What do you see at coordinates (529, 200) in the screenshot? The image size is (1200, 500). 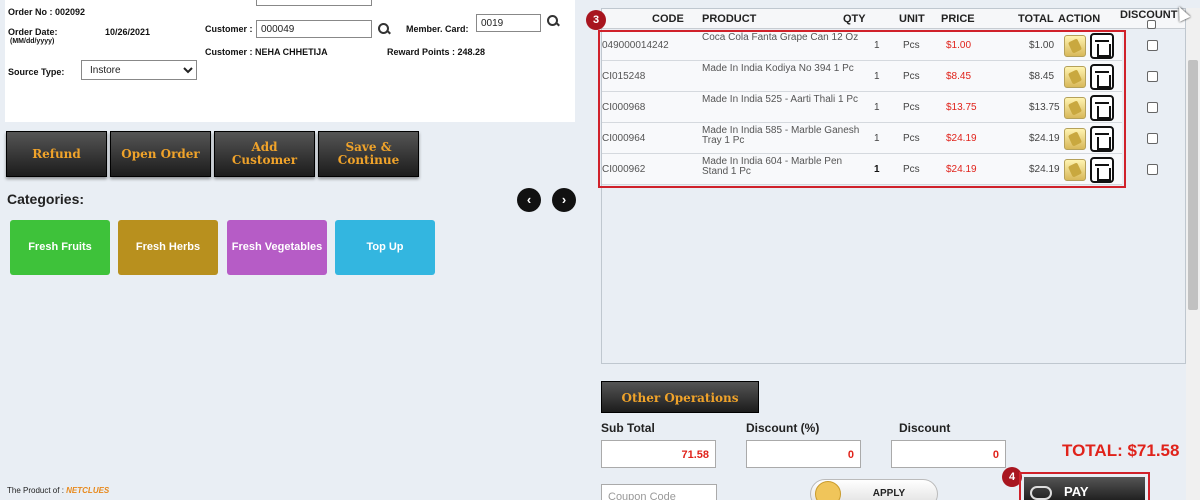 I see `categories-prev-button: ‹` at bounding box center [529, 200].